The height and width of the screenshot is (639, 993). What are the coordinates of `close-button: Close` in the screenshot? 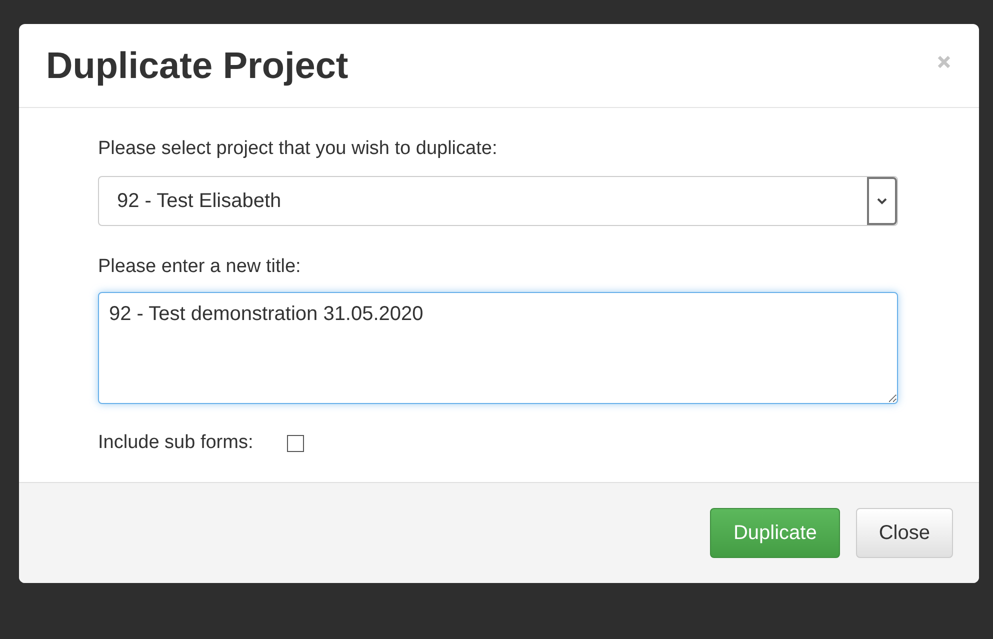 It's located at (904, 533).